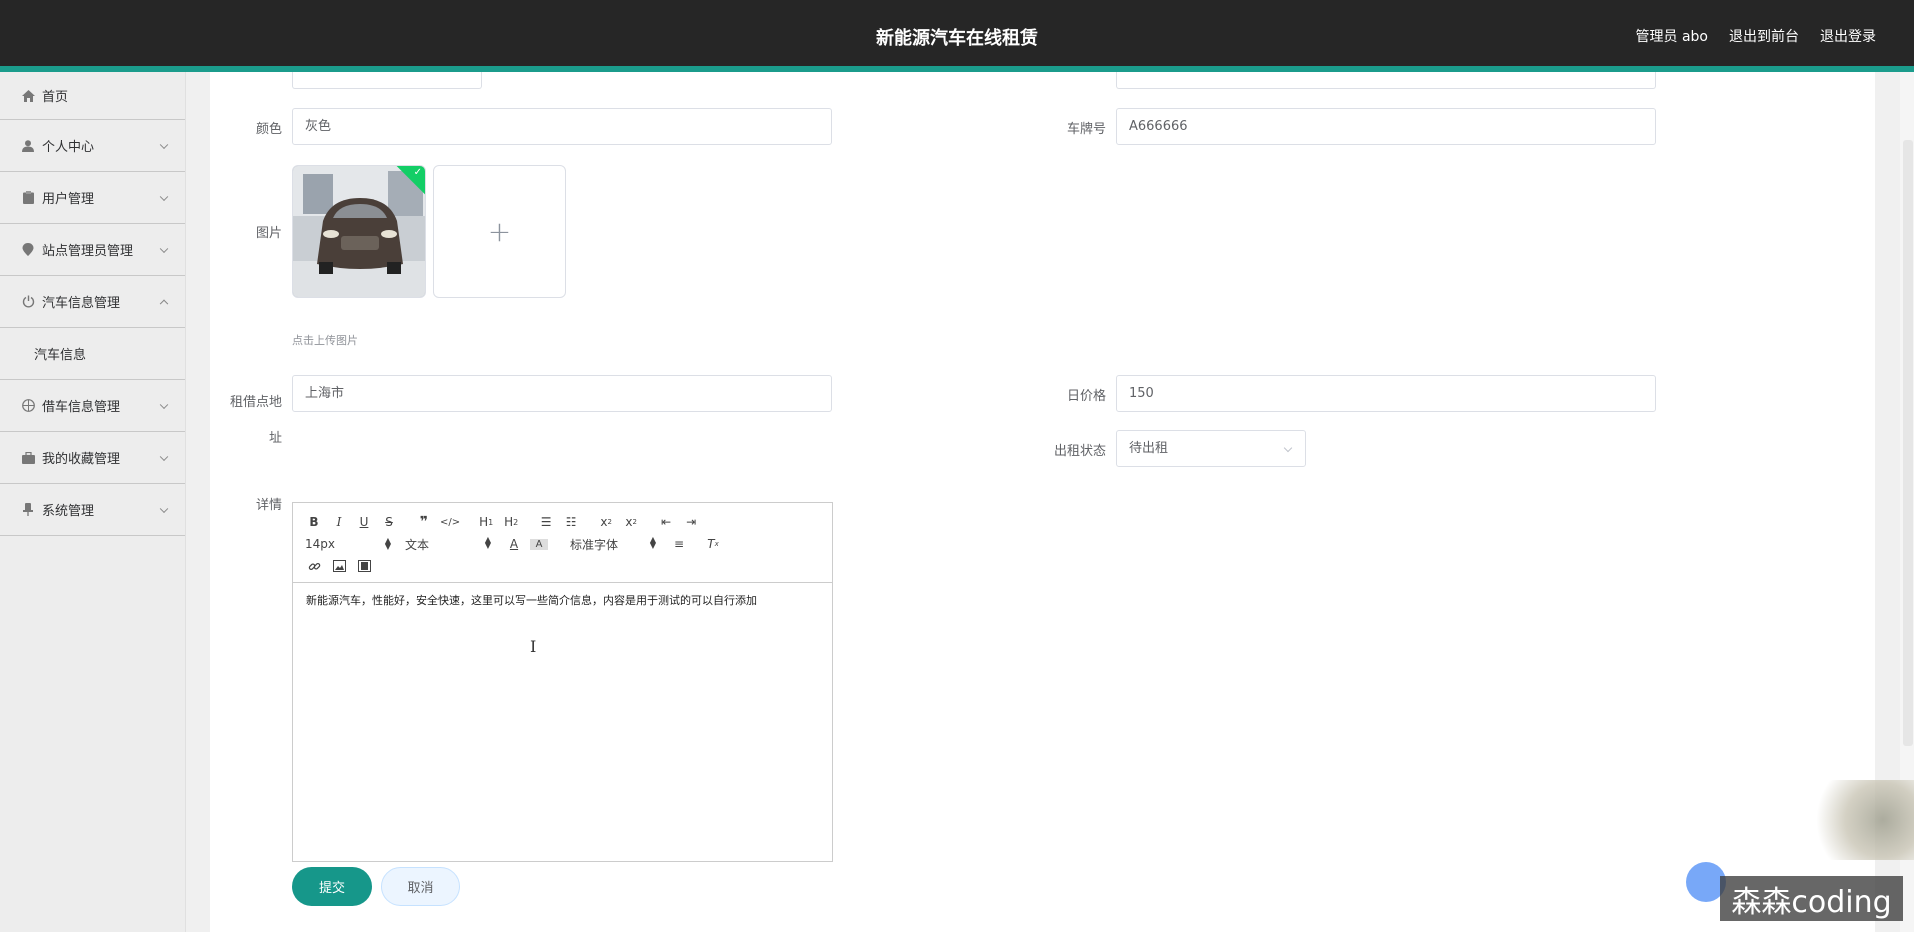  Describe the element at coordinates (387, 80) in the screenshot. I see `prev-field-input-left` at that location.